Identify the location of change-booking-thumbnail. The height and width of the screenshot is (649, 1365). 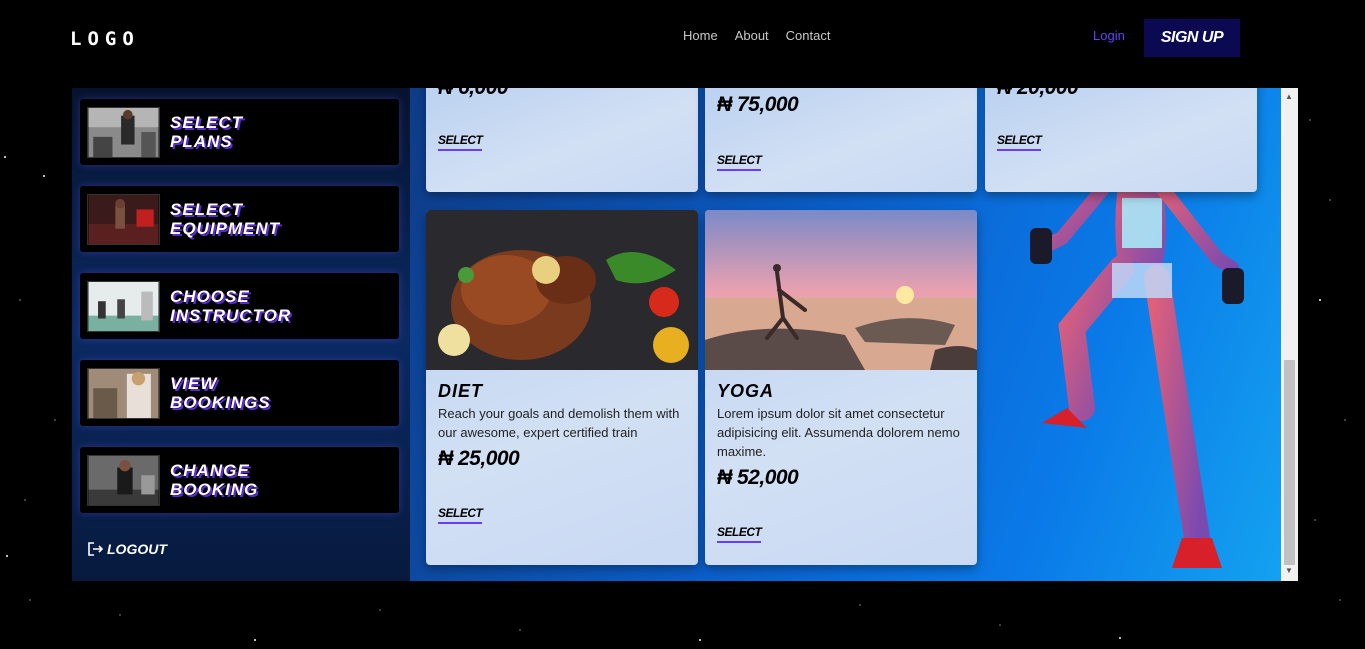
(123, 480).